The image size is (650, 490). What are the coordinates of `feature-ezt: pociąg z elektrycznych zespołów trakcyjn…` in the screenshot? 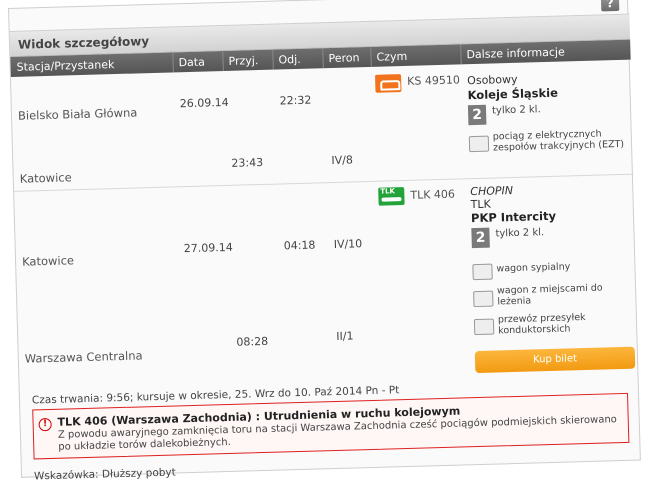 It's located at (558, 141).